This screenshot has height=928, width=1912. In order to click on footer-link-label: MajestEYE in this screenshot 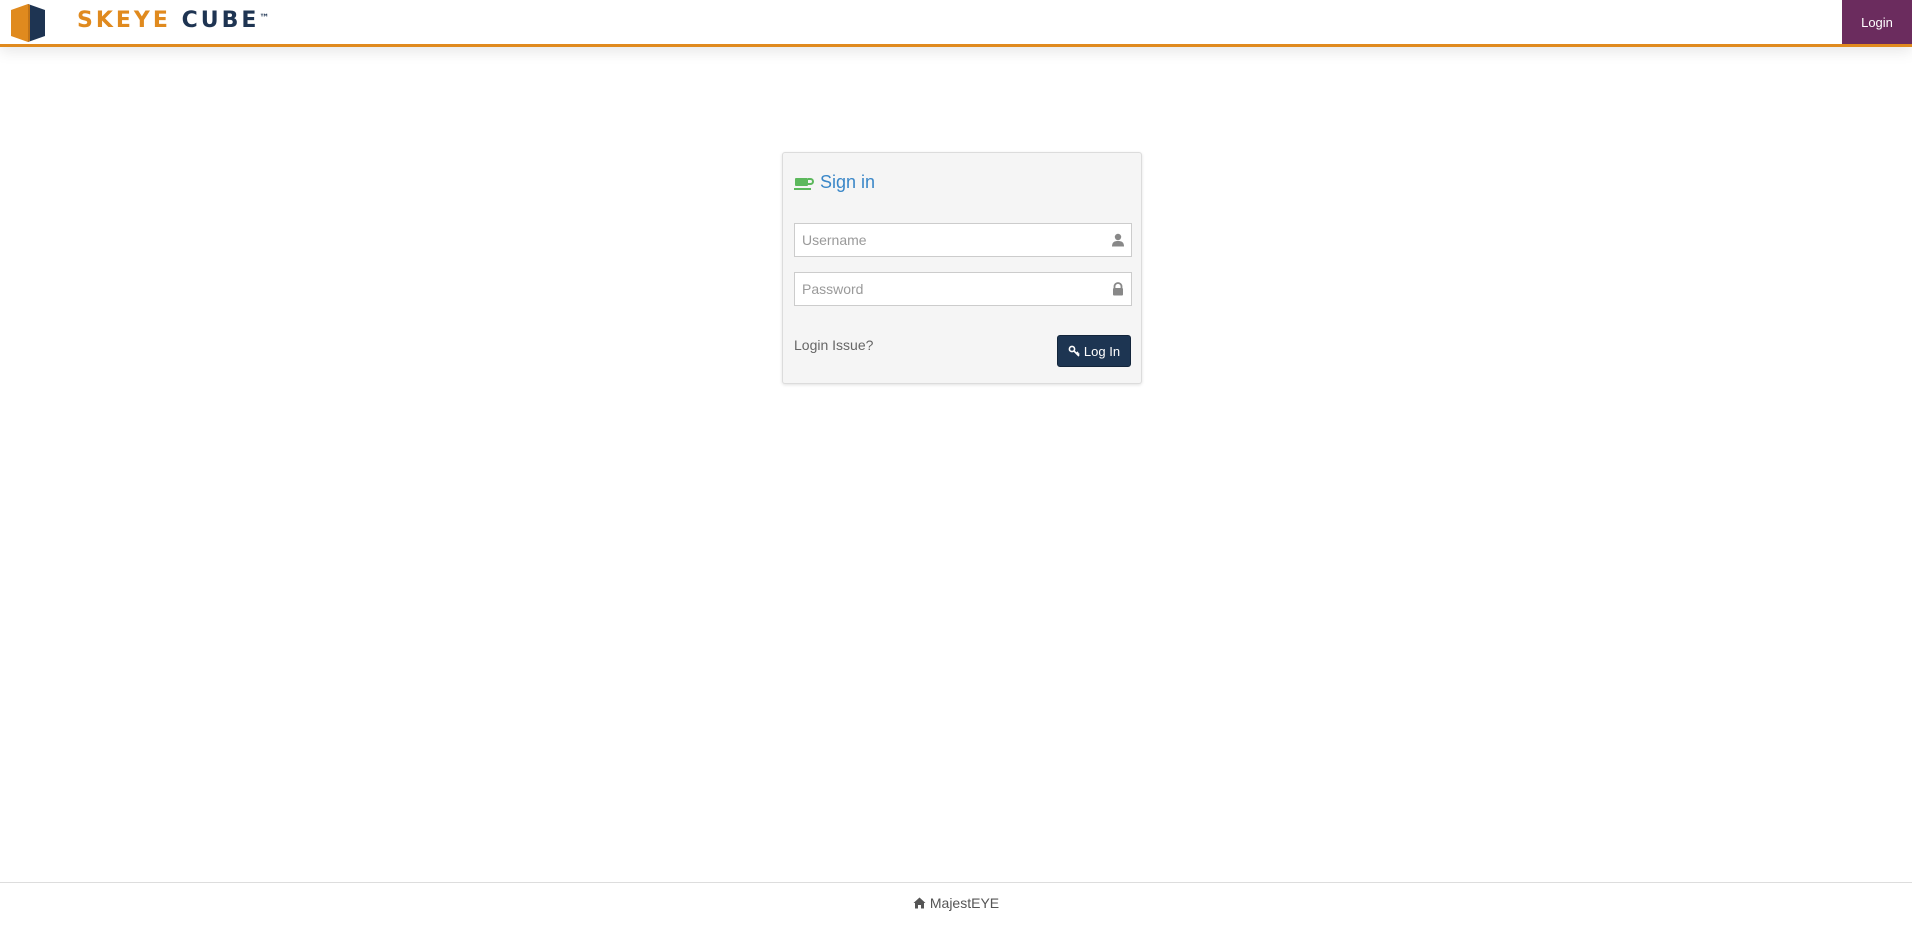, I will do `click(964, 903)`.